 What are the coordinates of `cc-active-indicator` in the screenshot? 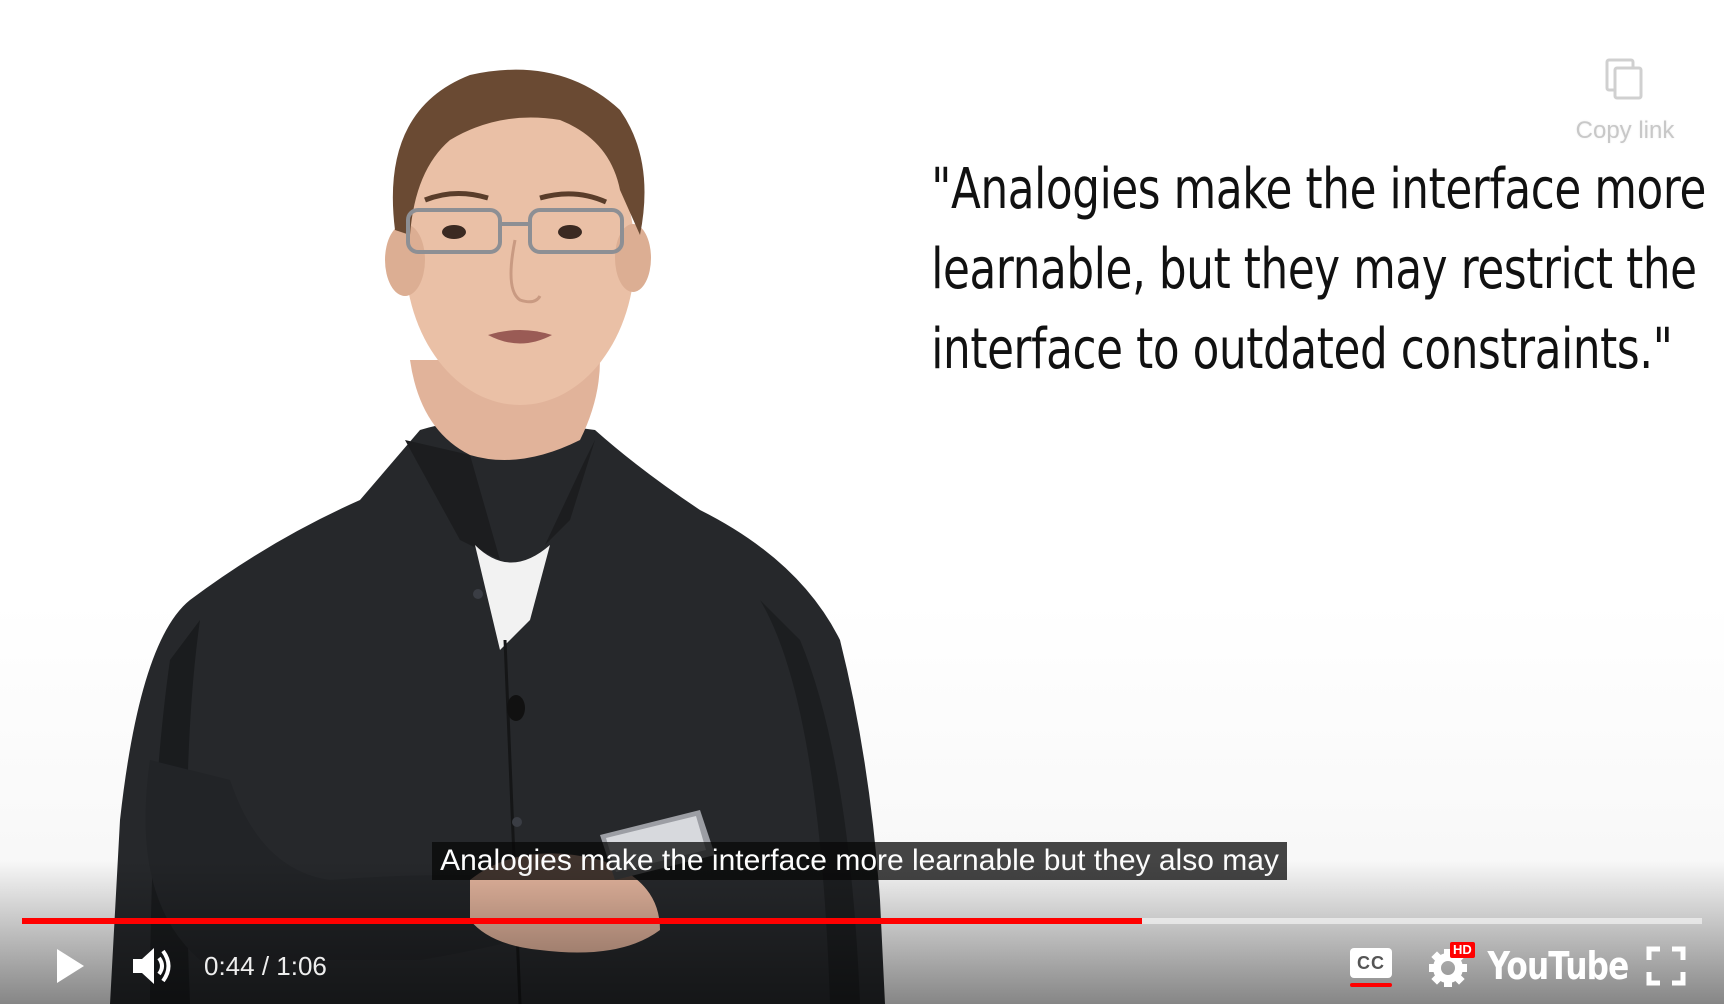 It's located at (1371, 985).